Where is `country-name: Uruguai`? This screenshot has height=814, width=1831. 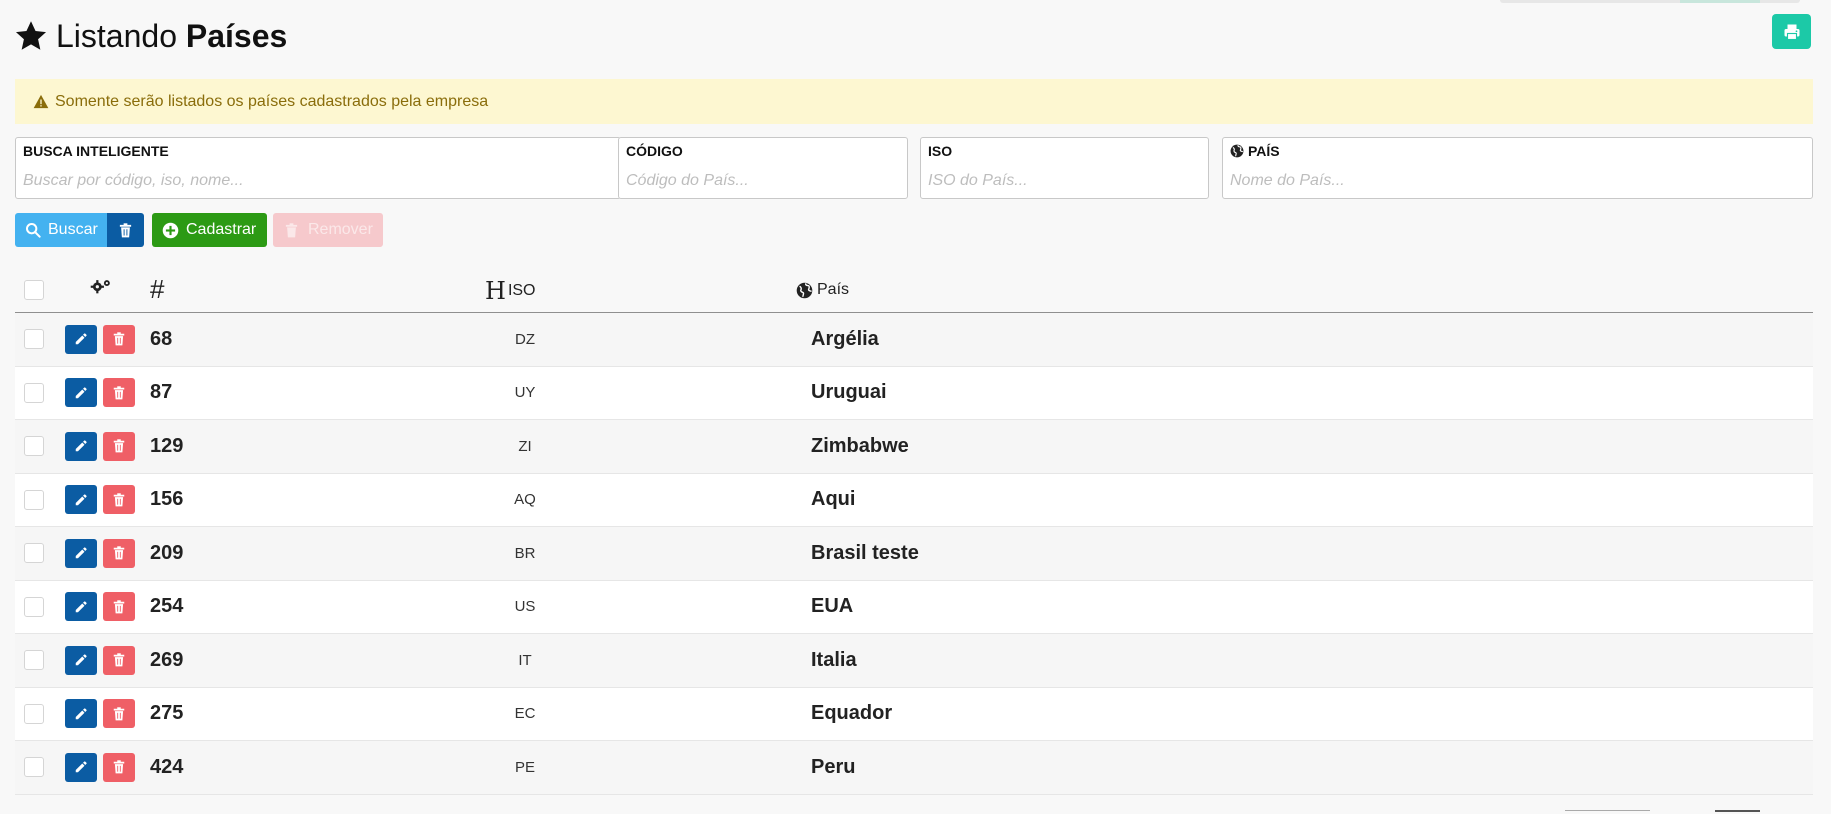 country-name: Uruguai is located at coordinates (849, 393).